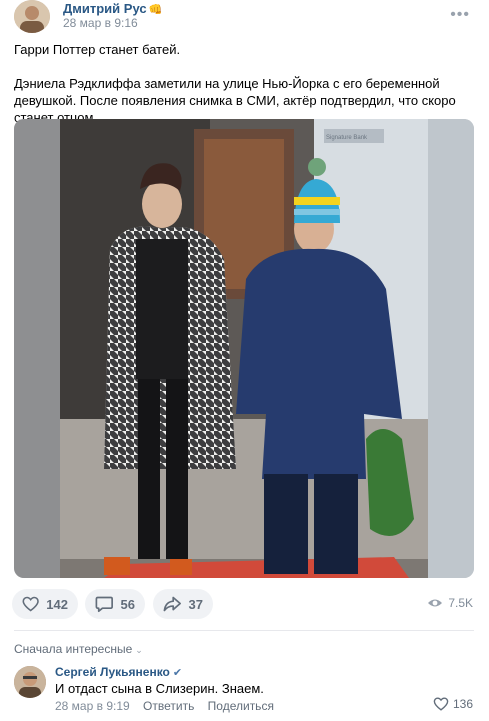  I want to click on verified-check-icon: ✔, so click(177, 673).